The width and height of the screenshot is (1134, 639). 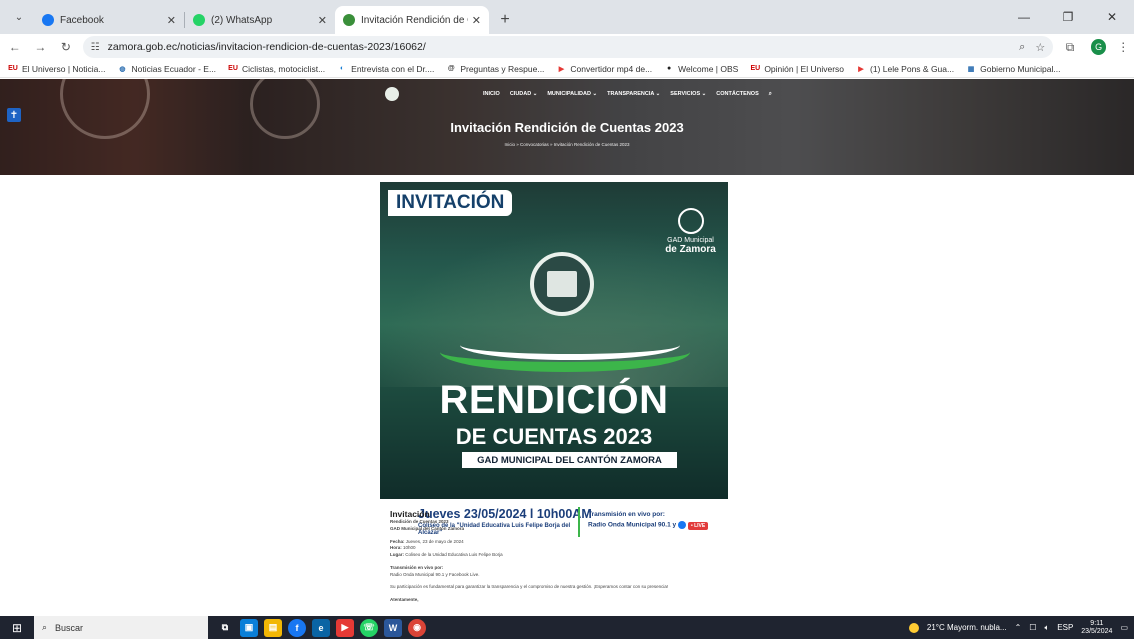 I want to click on article-heading: Invitación, so click(x=410, y=514).